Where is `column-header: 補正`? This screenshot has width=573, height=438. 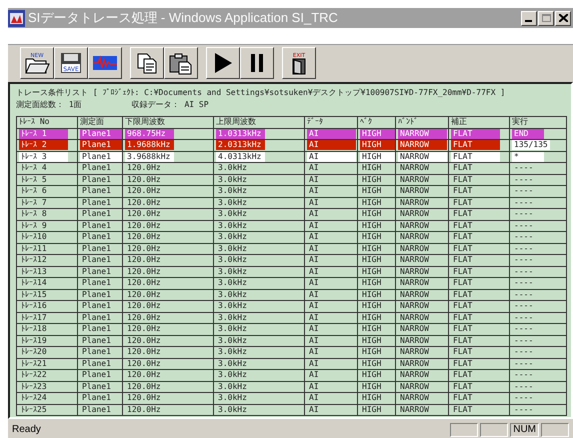 column-header: 補正 is located at coordinates (479, 122).